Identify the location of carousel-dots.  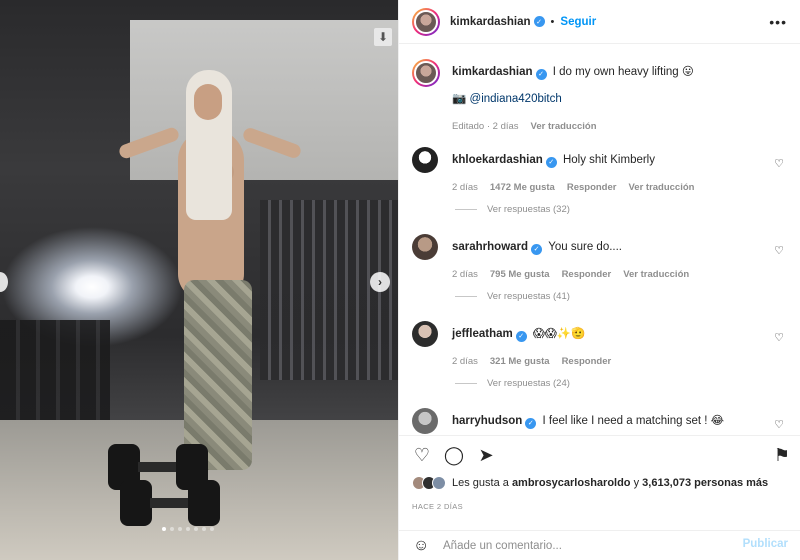
(188, 529).